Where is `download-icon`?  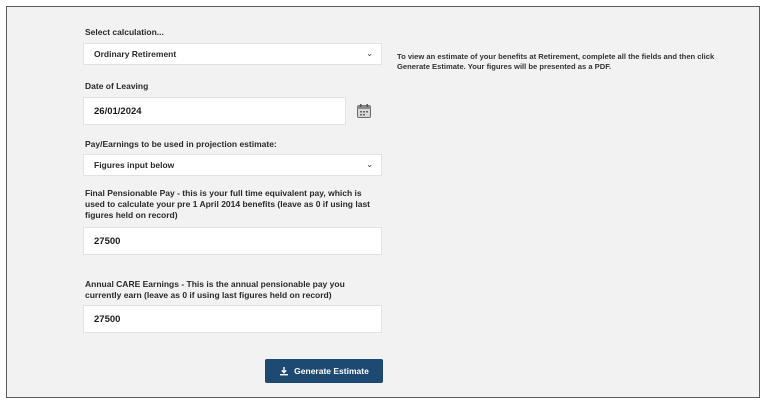
download-icon is located at coordinates (284, 371).